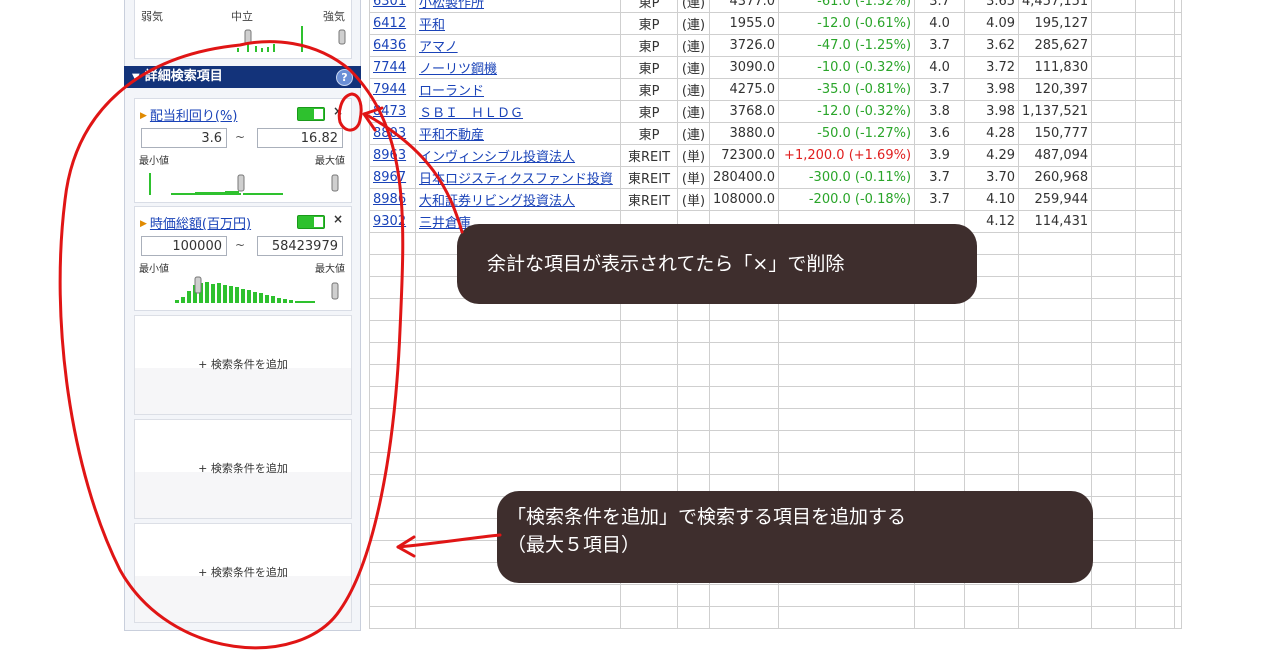  I want to click on sentiment-neutral-label: 中立, so click(242, 16).